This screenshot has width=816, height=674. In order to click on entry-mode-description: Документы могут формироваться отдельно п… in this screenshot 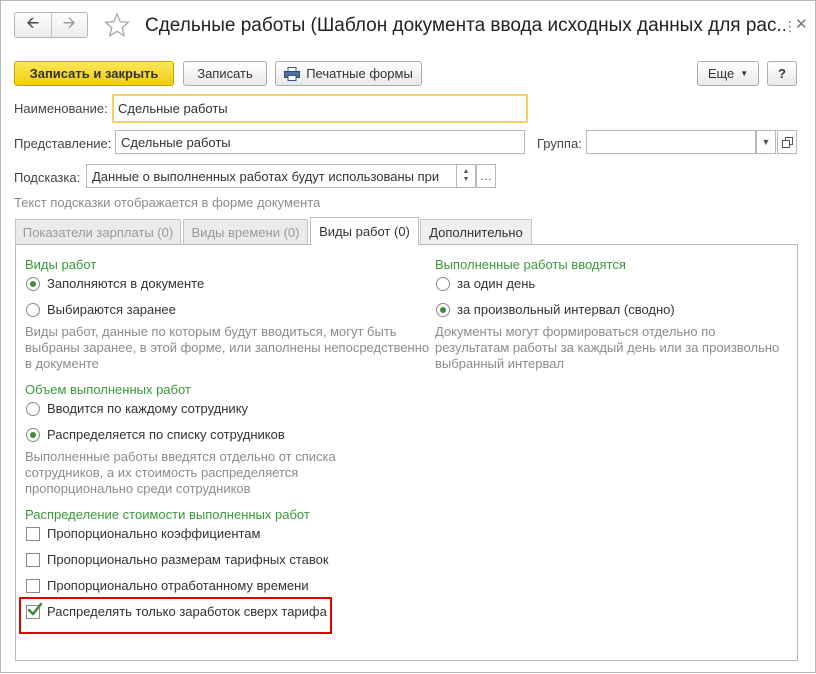, I will do `click(607, 348)`.